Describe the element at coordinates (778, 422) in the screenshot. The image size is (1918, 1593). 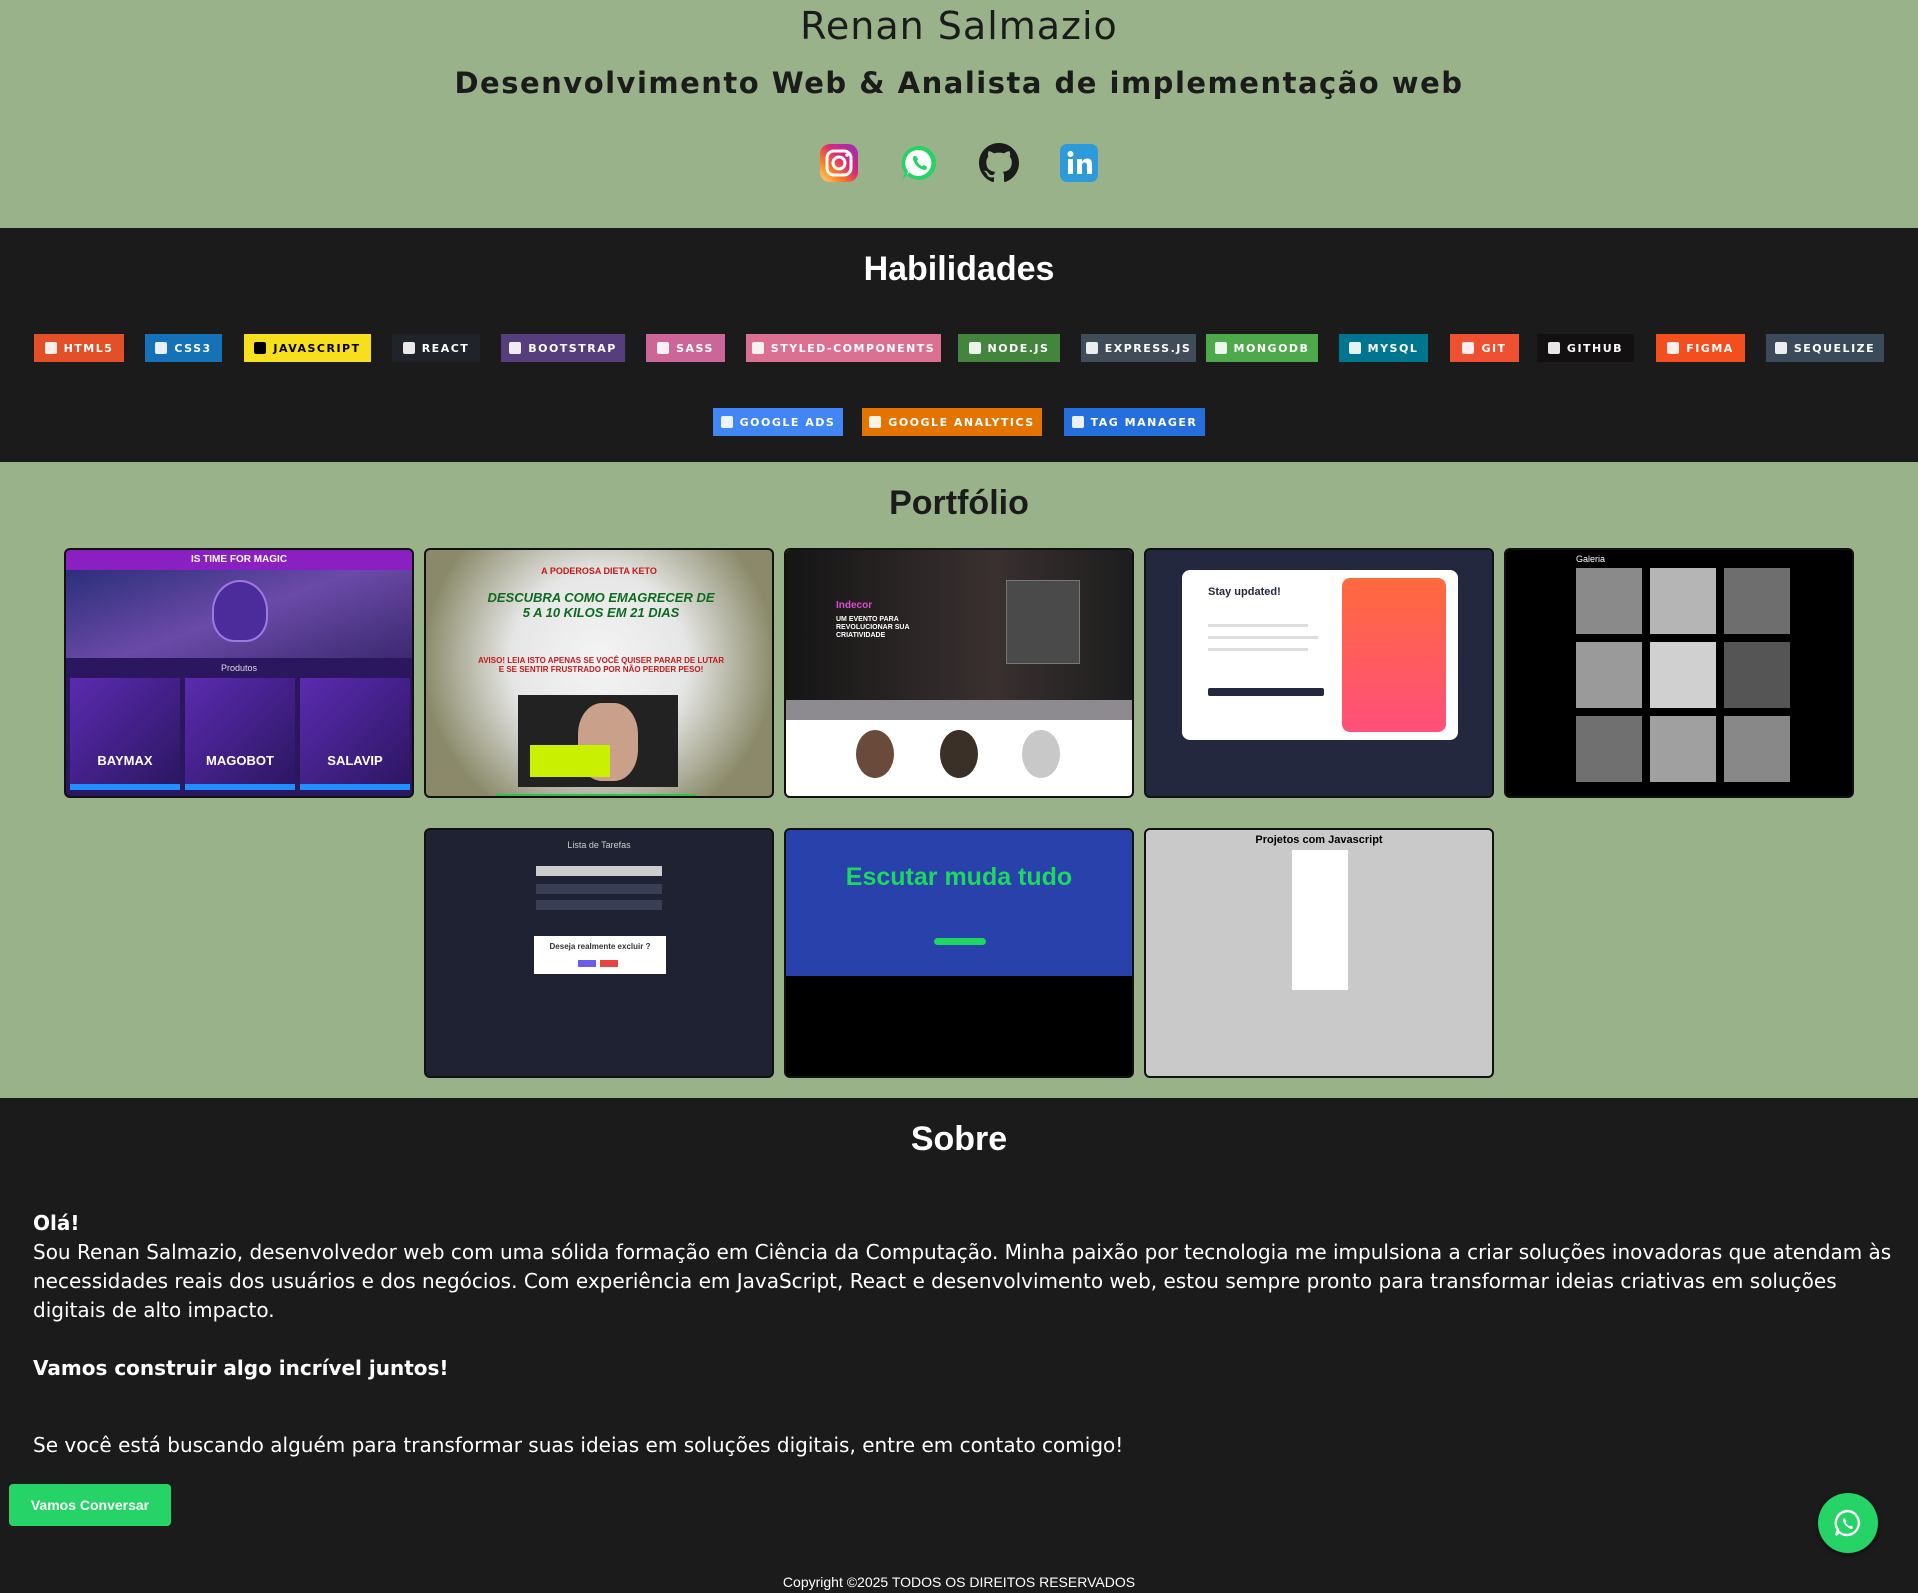
I see `skill-badge-google-ads: GOOGLE ADS` at that location.